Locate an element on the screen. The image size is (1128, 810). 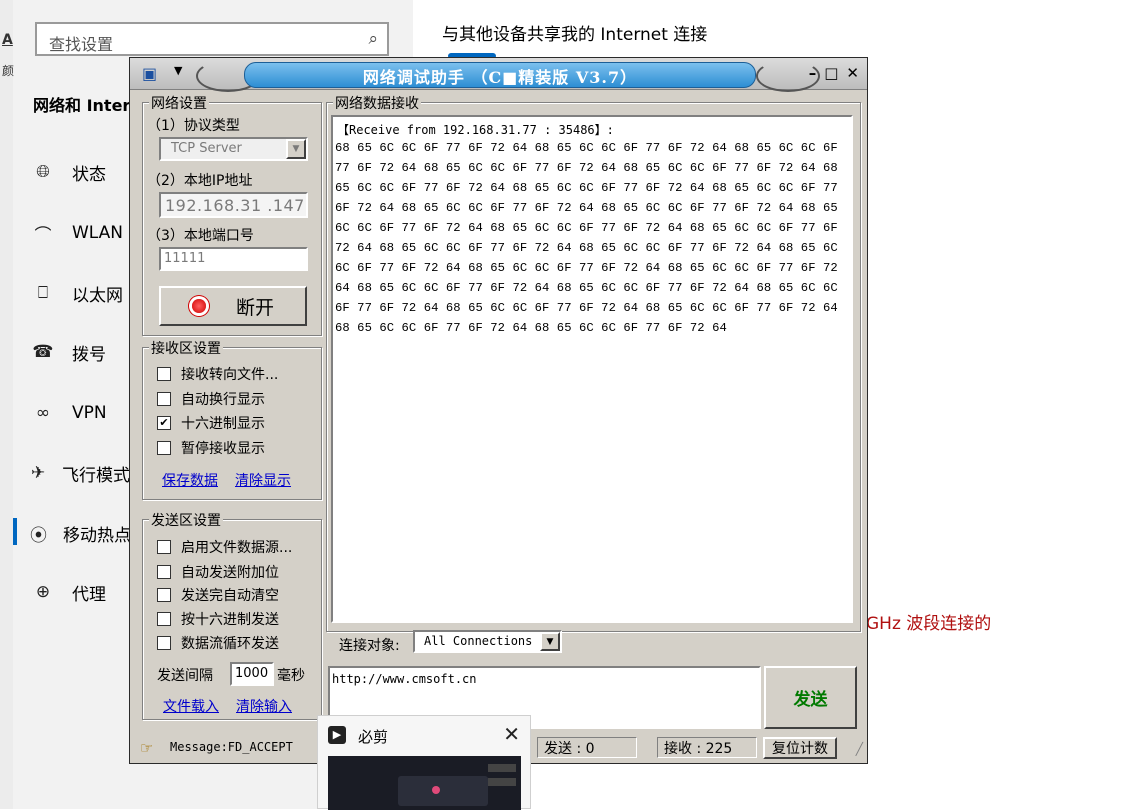
settings-left-strip: A 颜 is located at coordinates (7, 404).